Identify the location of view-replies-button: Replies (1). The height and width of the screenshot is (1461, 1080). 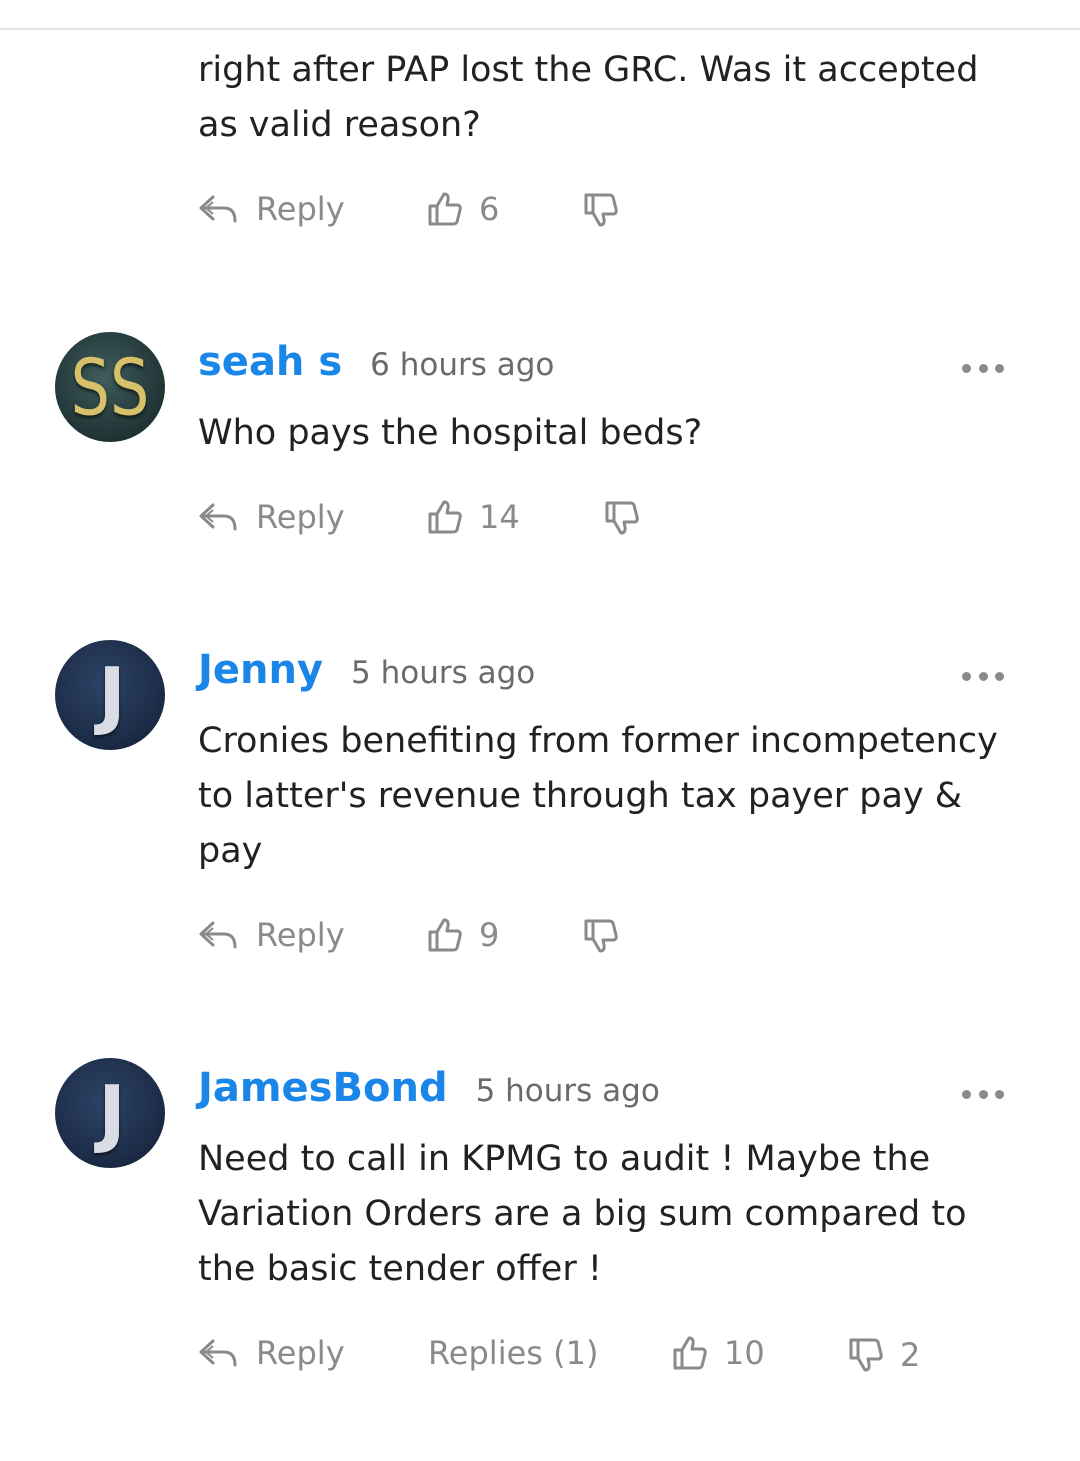
(513, 1353).